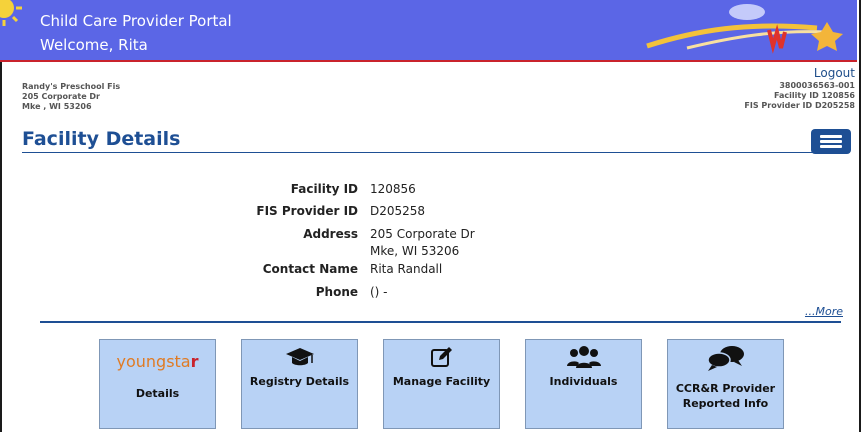  What do you see at coordinates (157, 393) in the screenshot?
I see `youngstar-details-label: Details` at bounding box center [157, 393].